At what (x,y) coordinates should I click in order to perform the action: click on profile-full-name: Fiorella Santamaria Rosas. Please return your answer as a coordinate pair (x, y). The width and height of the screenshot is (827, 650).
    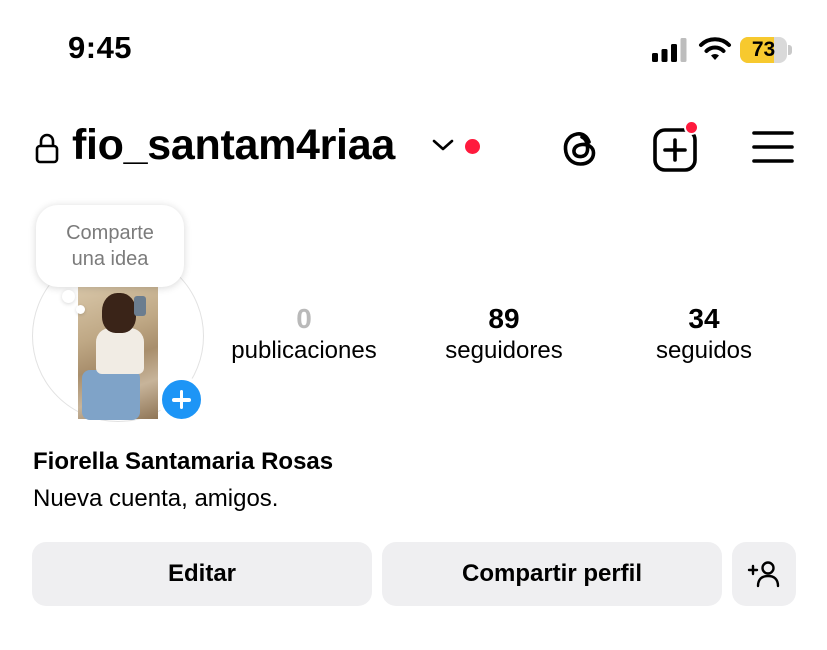
    Looking at the image, I should click on (183, 461).